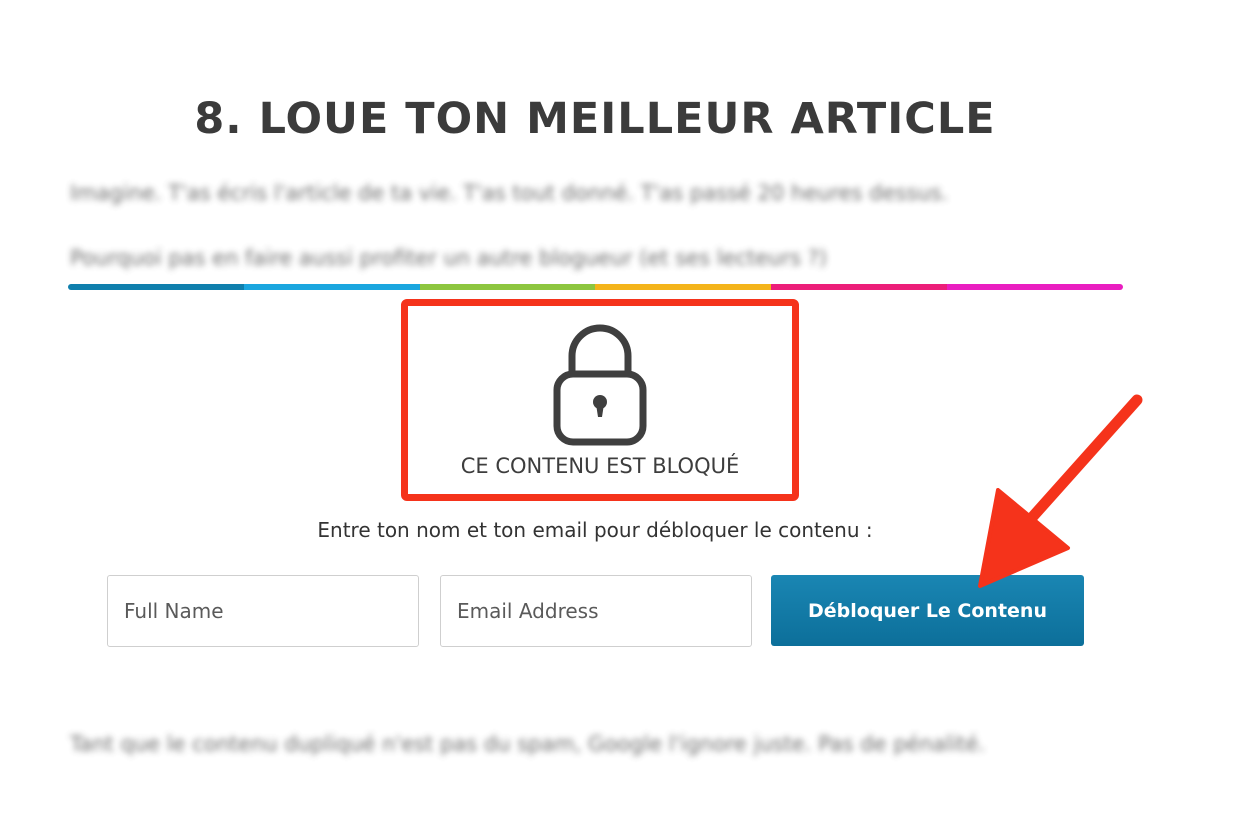  I want to click on locked-label: CE CONTENU EST BLOQUÉ, so click(600, 466).